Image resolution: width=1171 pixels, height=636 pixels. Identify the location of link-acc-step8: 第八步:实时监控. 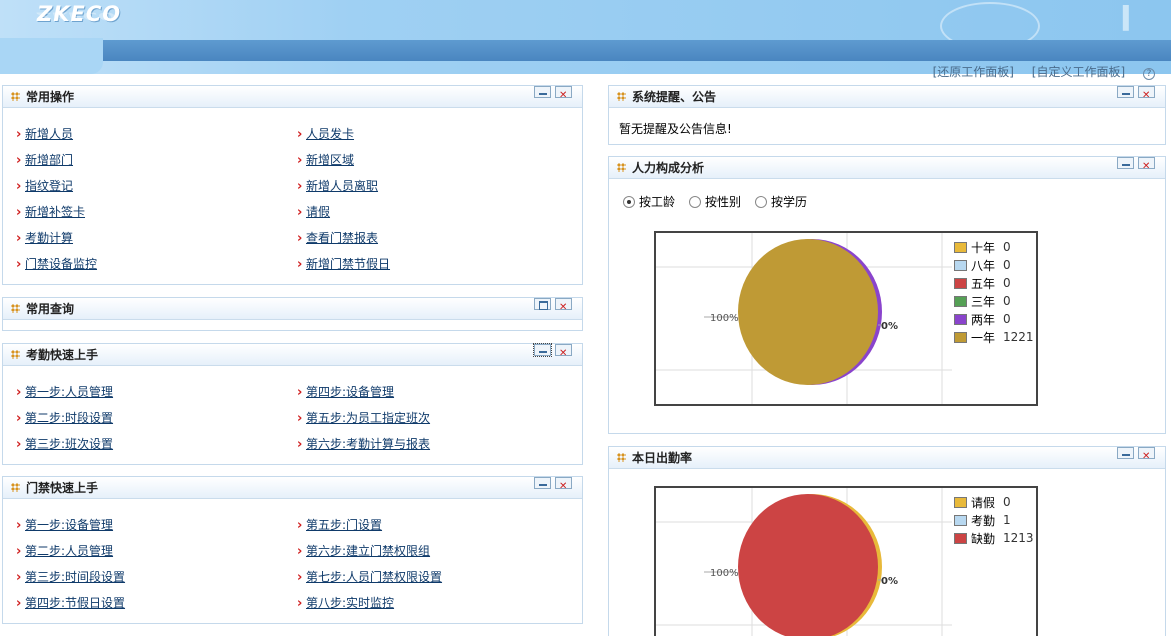
(350, 602).